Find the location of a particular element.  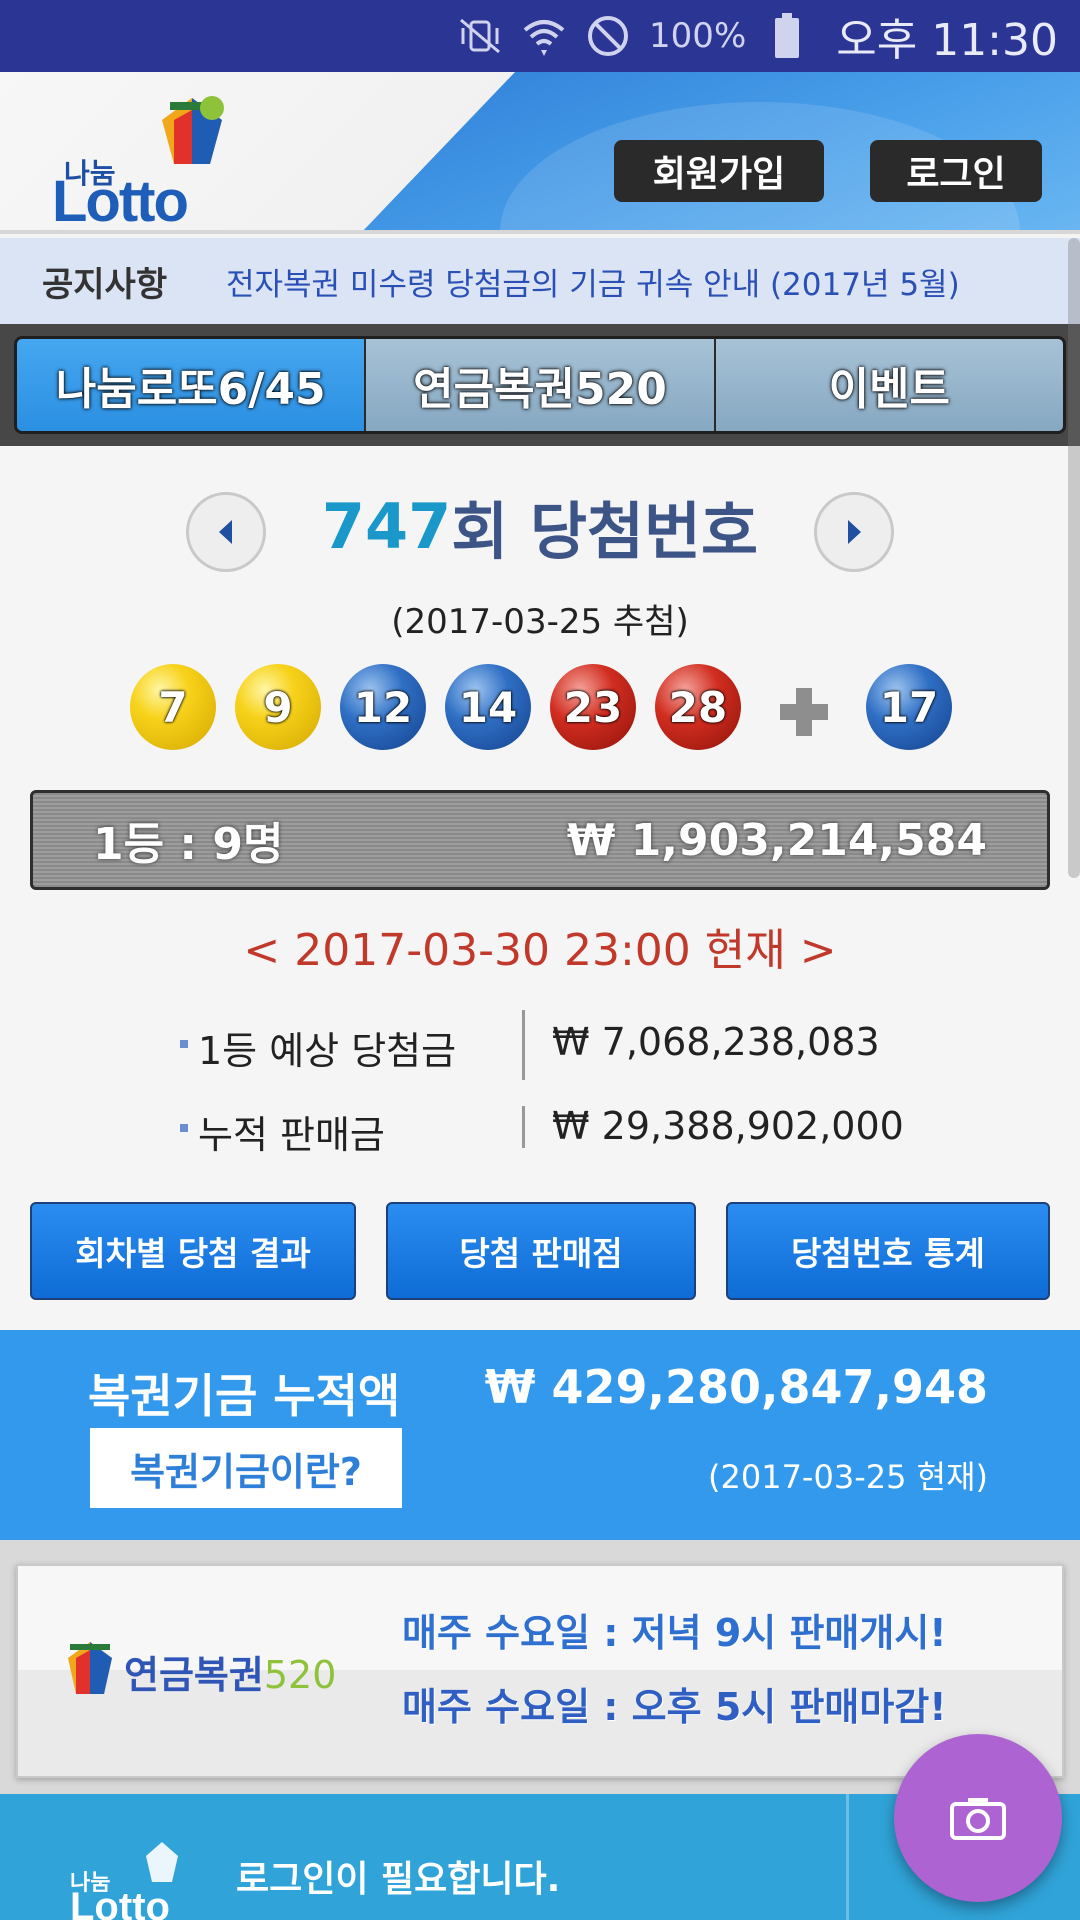

fund-amount: ₩ 429,280,847,948 is located at coordinates (736, 1387).